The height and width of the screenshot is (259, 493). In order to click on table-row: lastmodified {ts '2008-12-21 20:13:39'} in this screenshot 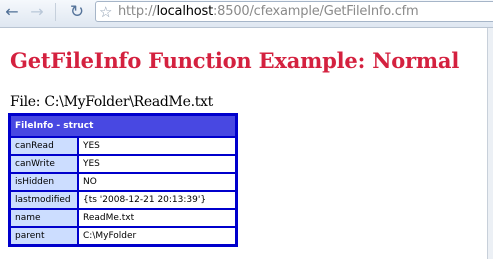, I will do `click(123, 200)`.